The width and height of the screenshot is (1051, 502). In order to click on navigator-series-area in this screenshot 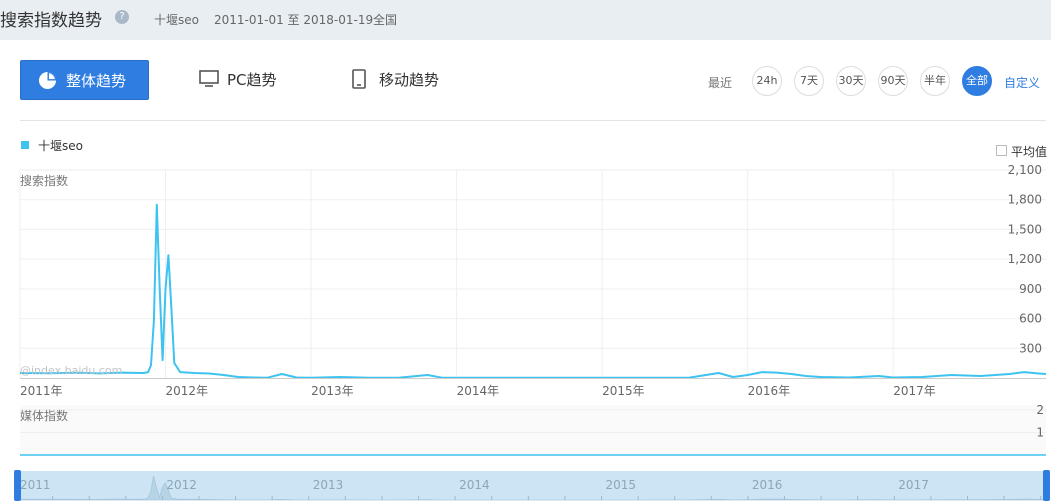, I will do `click(532, 488)`.